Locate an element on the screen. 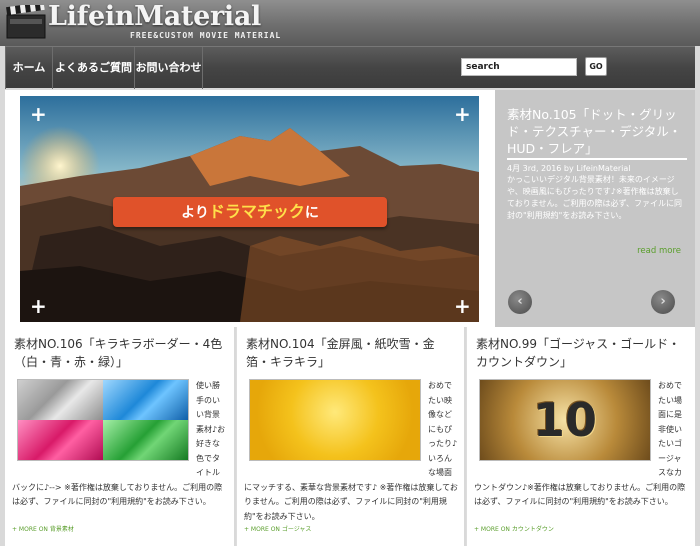 The image size is (700, 546). slide-meta: 4月 3rd, 2016 by LifeinMaterial is located at coordinates (597, 166).